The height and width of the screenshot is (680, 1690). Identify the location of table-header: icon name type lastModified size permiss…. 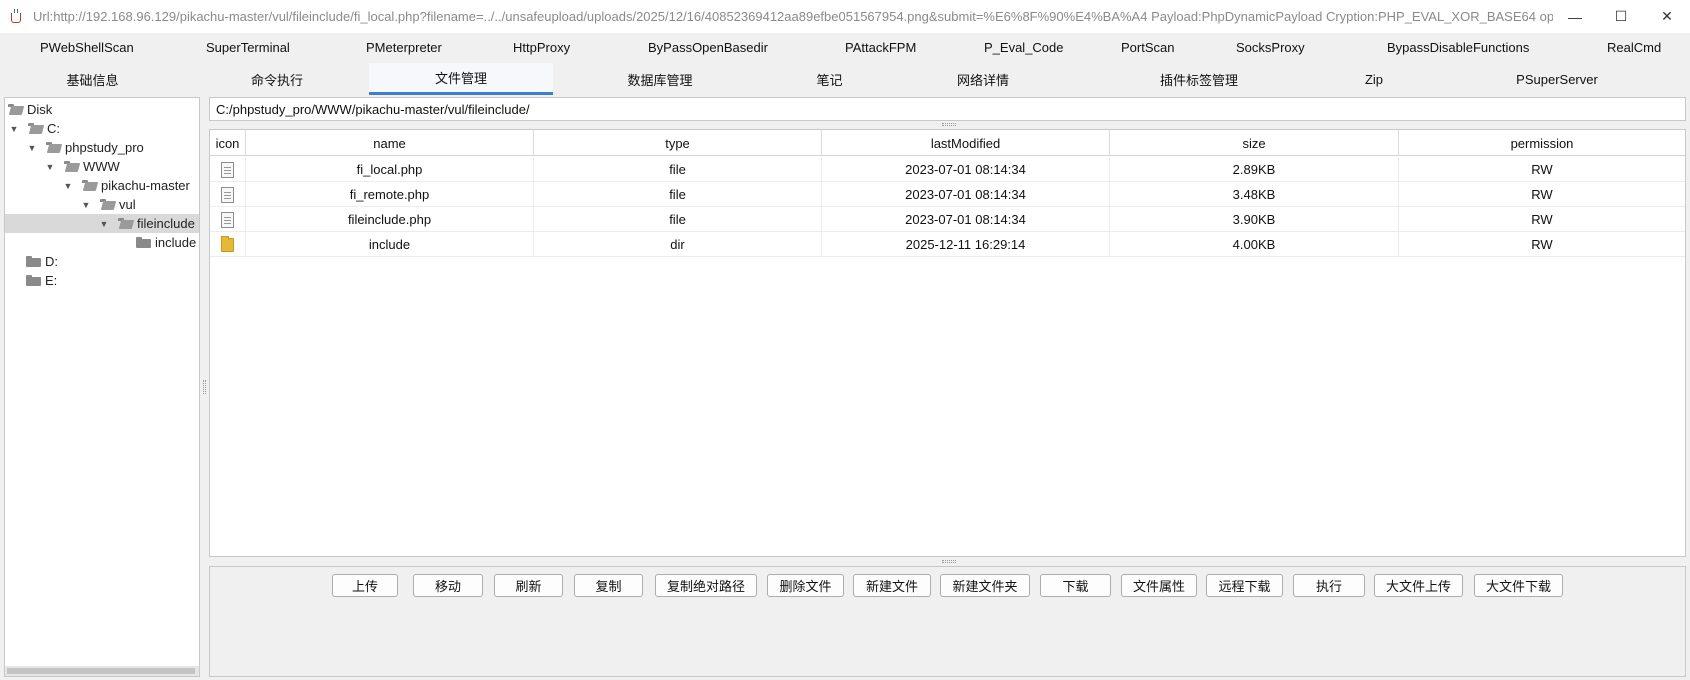
(947, 143).